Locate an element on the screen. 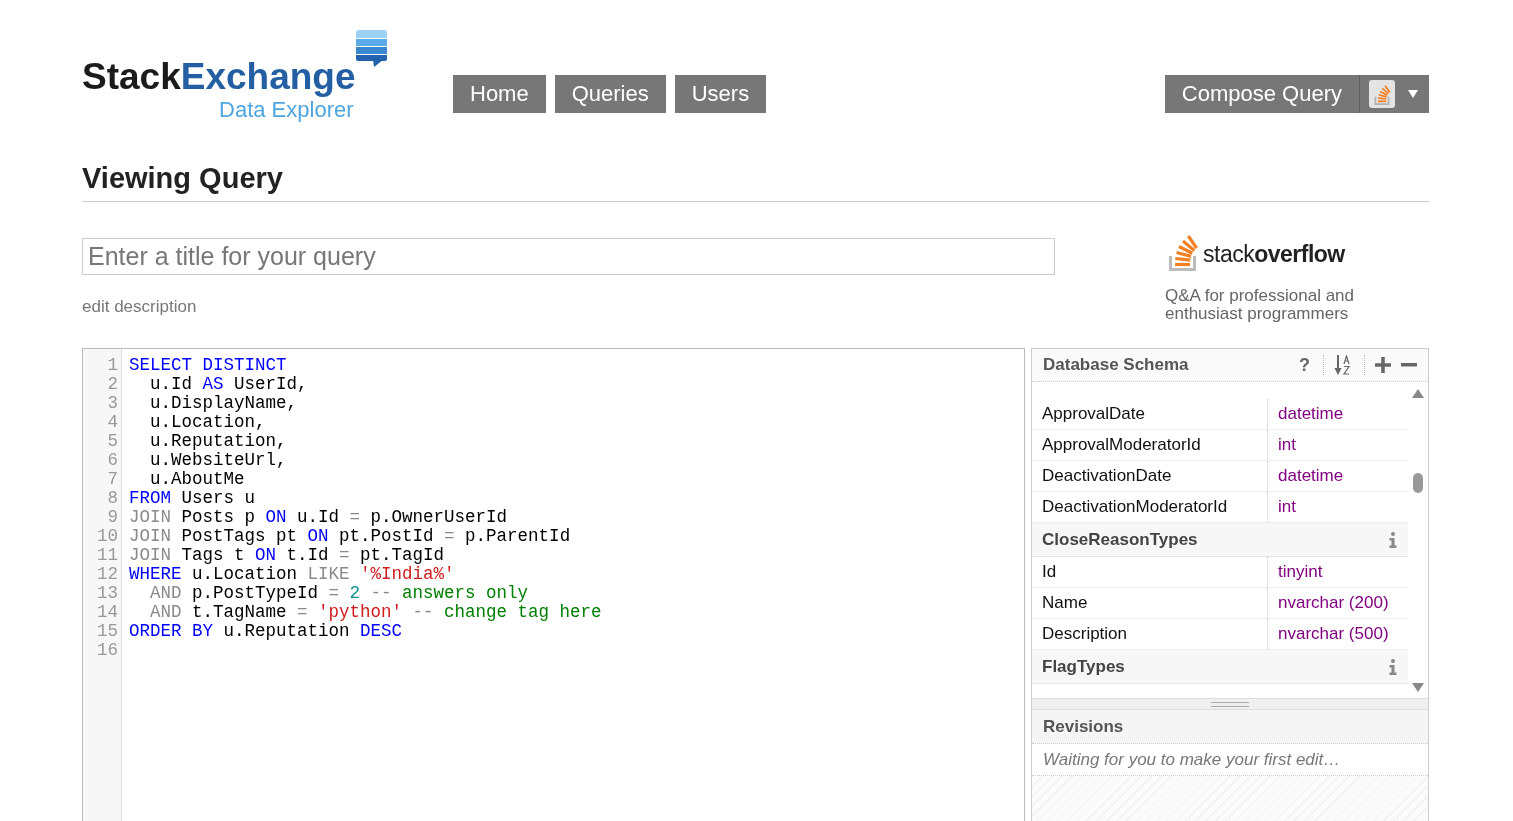 Image resolution: width=1513 pixels, height=821 pixels. caret-icon is located at coordinates (1413, 94).